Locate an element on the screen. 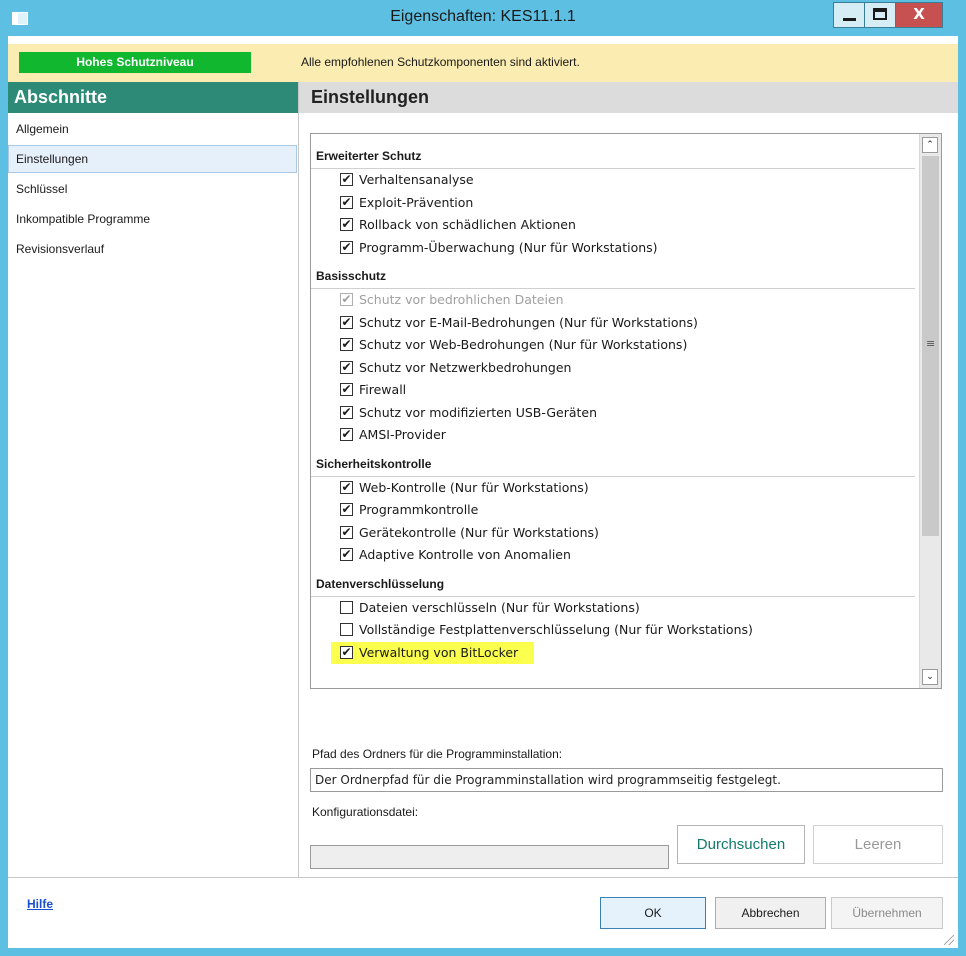 The height and width of the screenshot is (956, 966). resize-grip-icon is located at coordinates (949, 940).